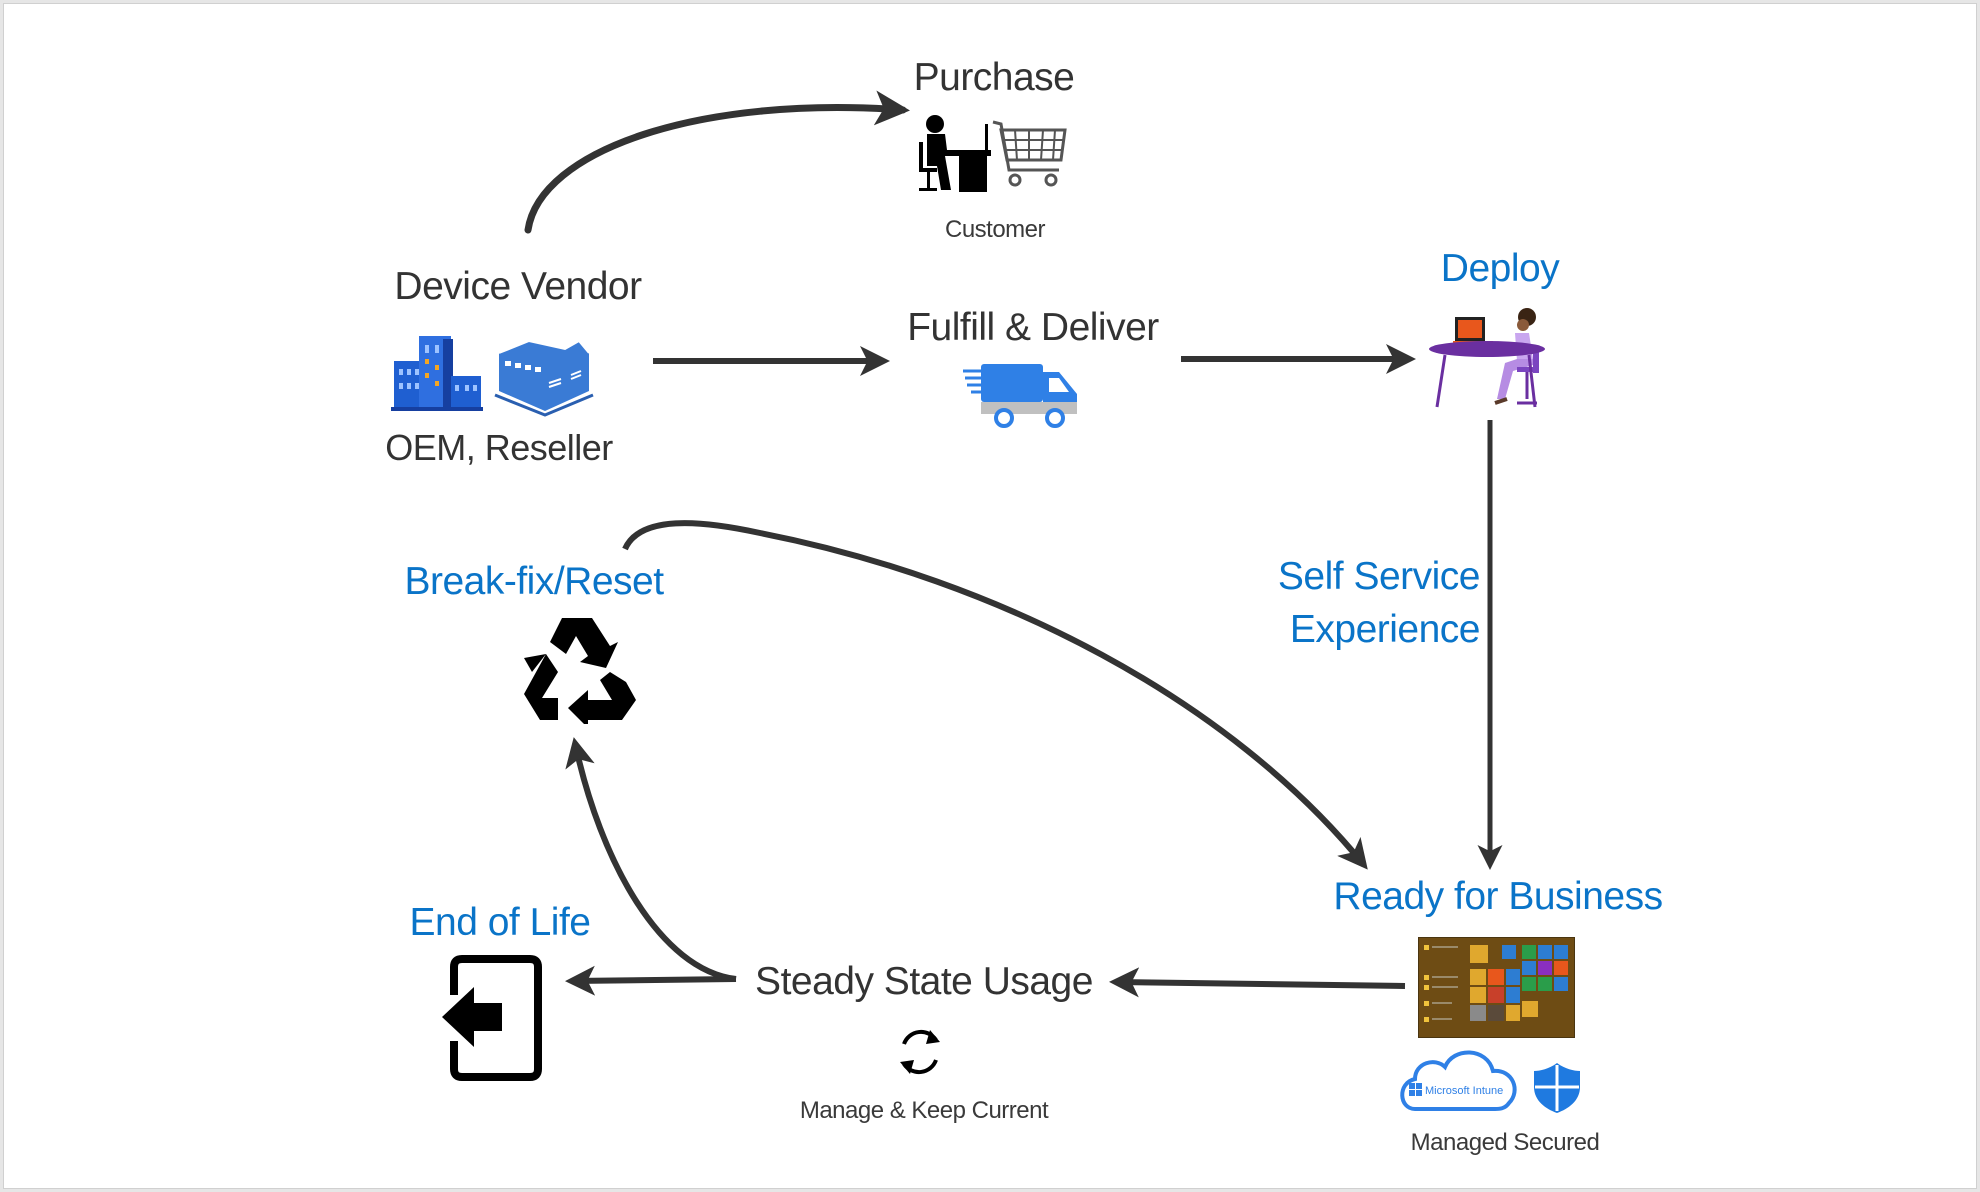 This screenshot has width=1980, height=1192. I want to click on exit-icon, so click(492, 1018).